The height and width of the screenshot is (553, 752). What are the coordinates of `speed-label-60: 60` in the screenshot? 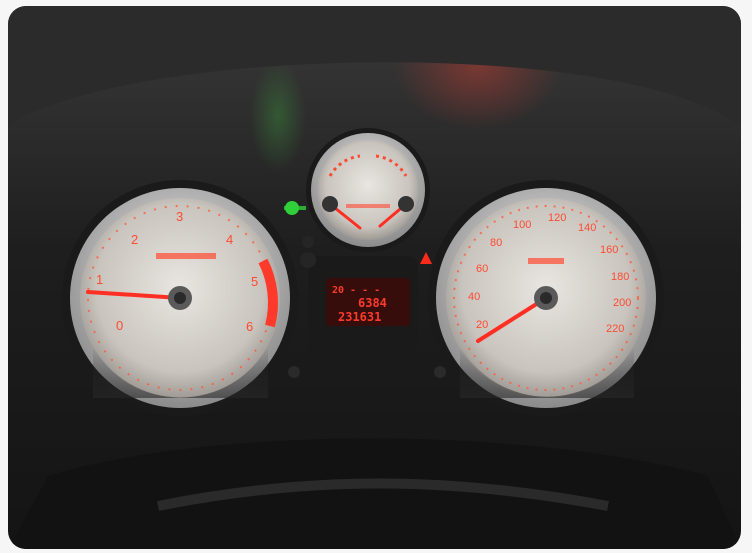 It's located at (482, 269).